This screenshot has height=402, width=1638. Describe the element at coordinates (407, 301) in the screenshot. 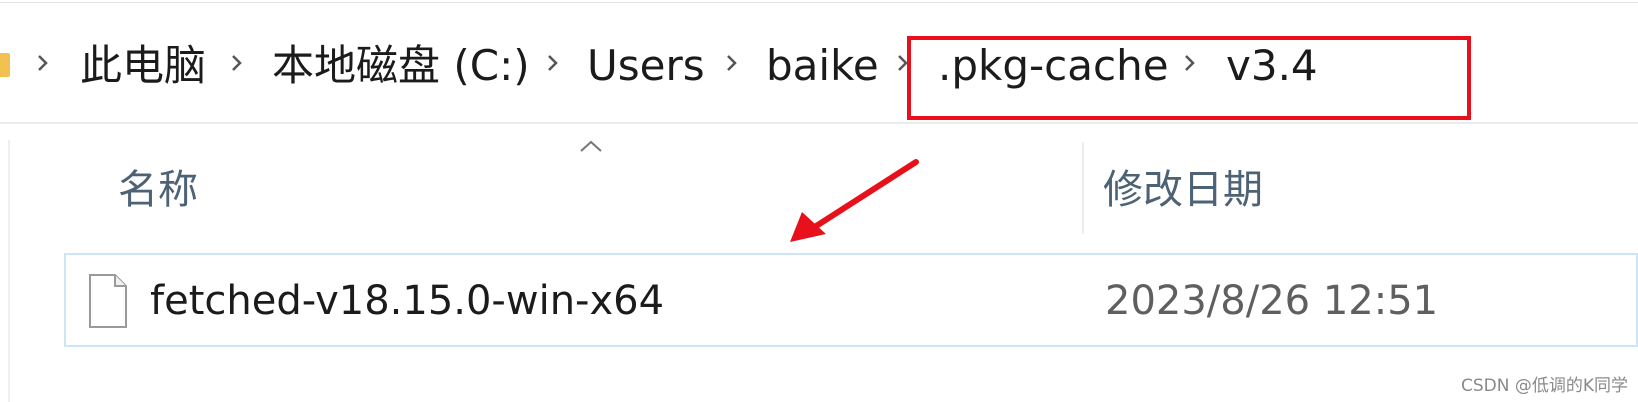

I see `file-name: fetched-v18.15.0-win-x64` at that location.